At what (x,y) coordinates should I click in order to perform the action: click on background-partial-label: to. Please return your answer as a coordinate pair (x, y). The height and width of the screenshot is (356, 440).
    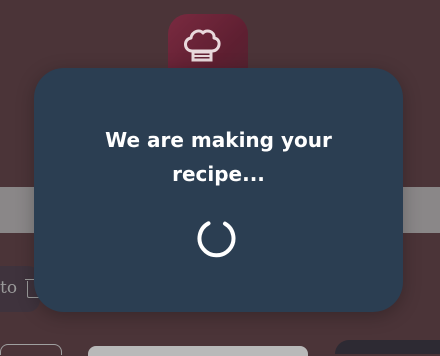
    Looking at the image, I should click on (9, 288).